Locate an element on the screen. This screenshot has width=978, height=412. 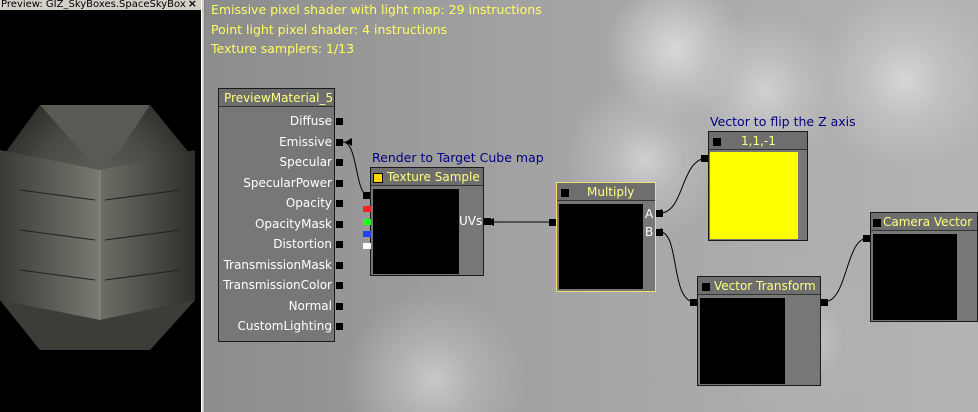
vector-transform-title-text: Vector Transform is located at coordinates (765, 286).